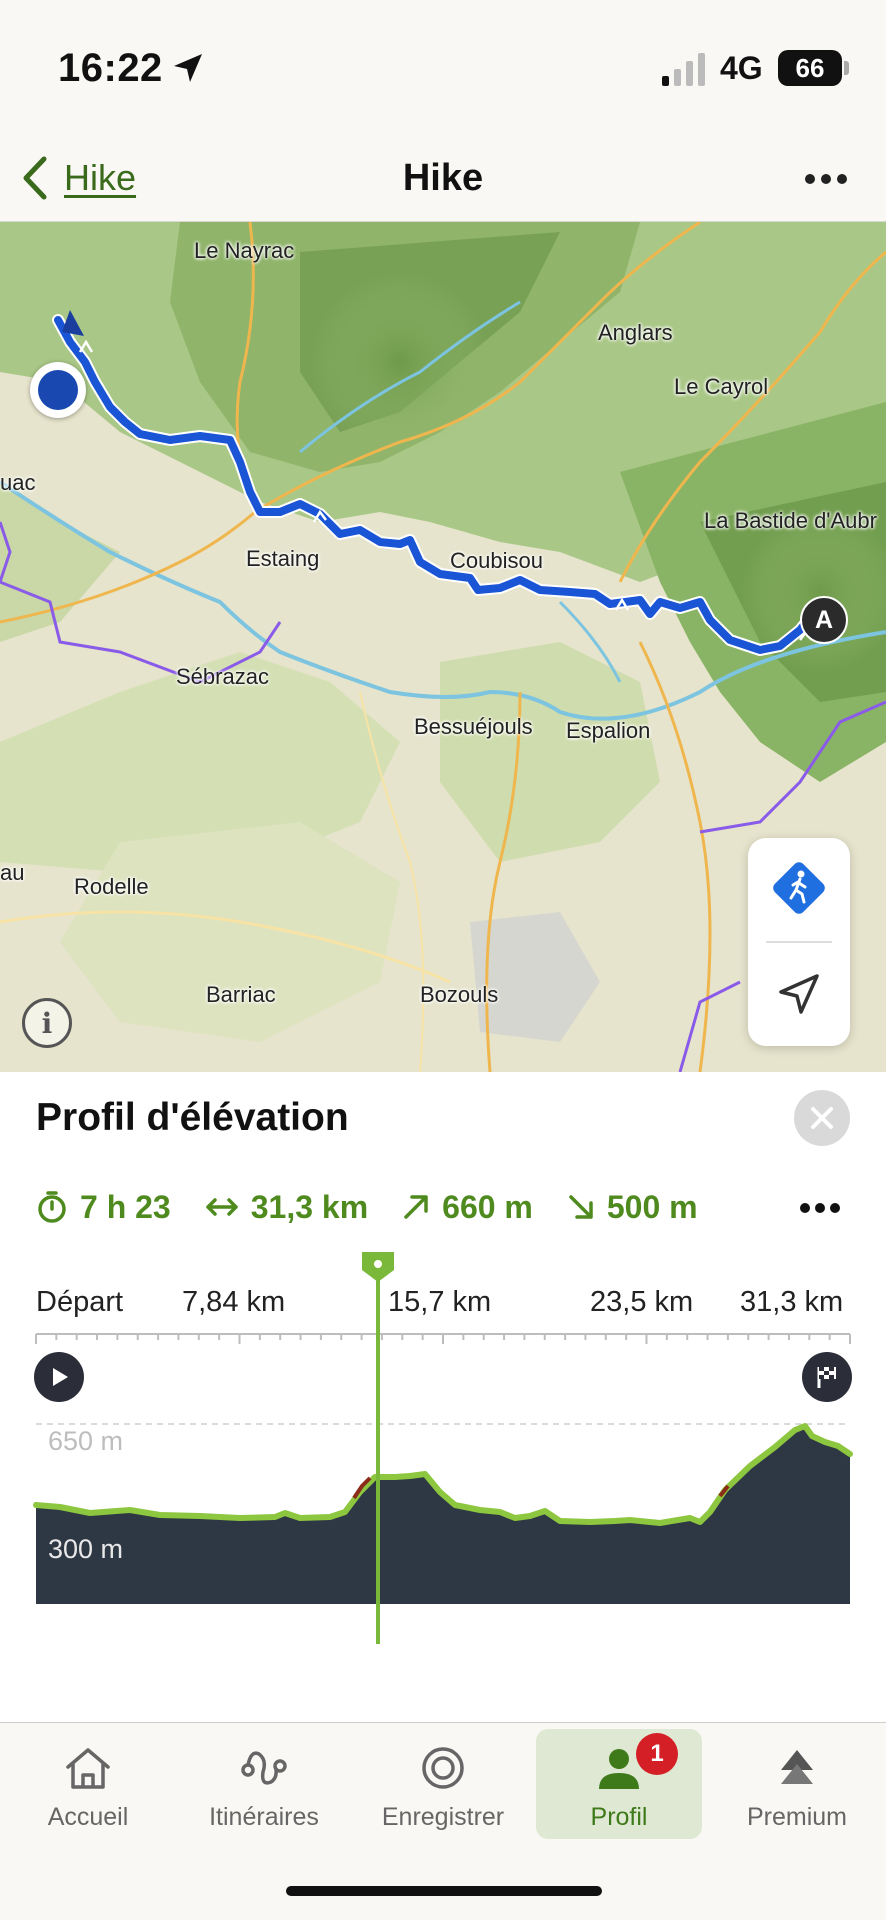 This screenshot has width=886, height=1920. Describe the element at coordinates (608, 730) in the screenshot. I see `place-label: Espalion` at that location.